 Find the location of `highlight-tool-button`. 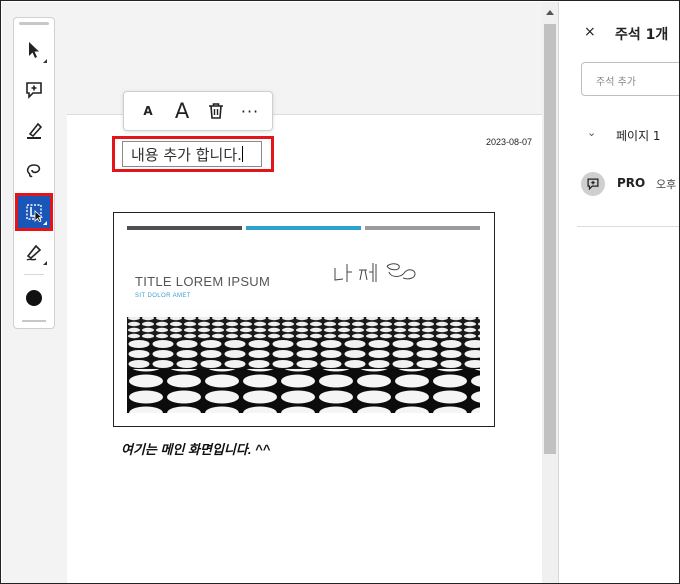

highlight-tool-button is located at coordinates (34, 130).